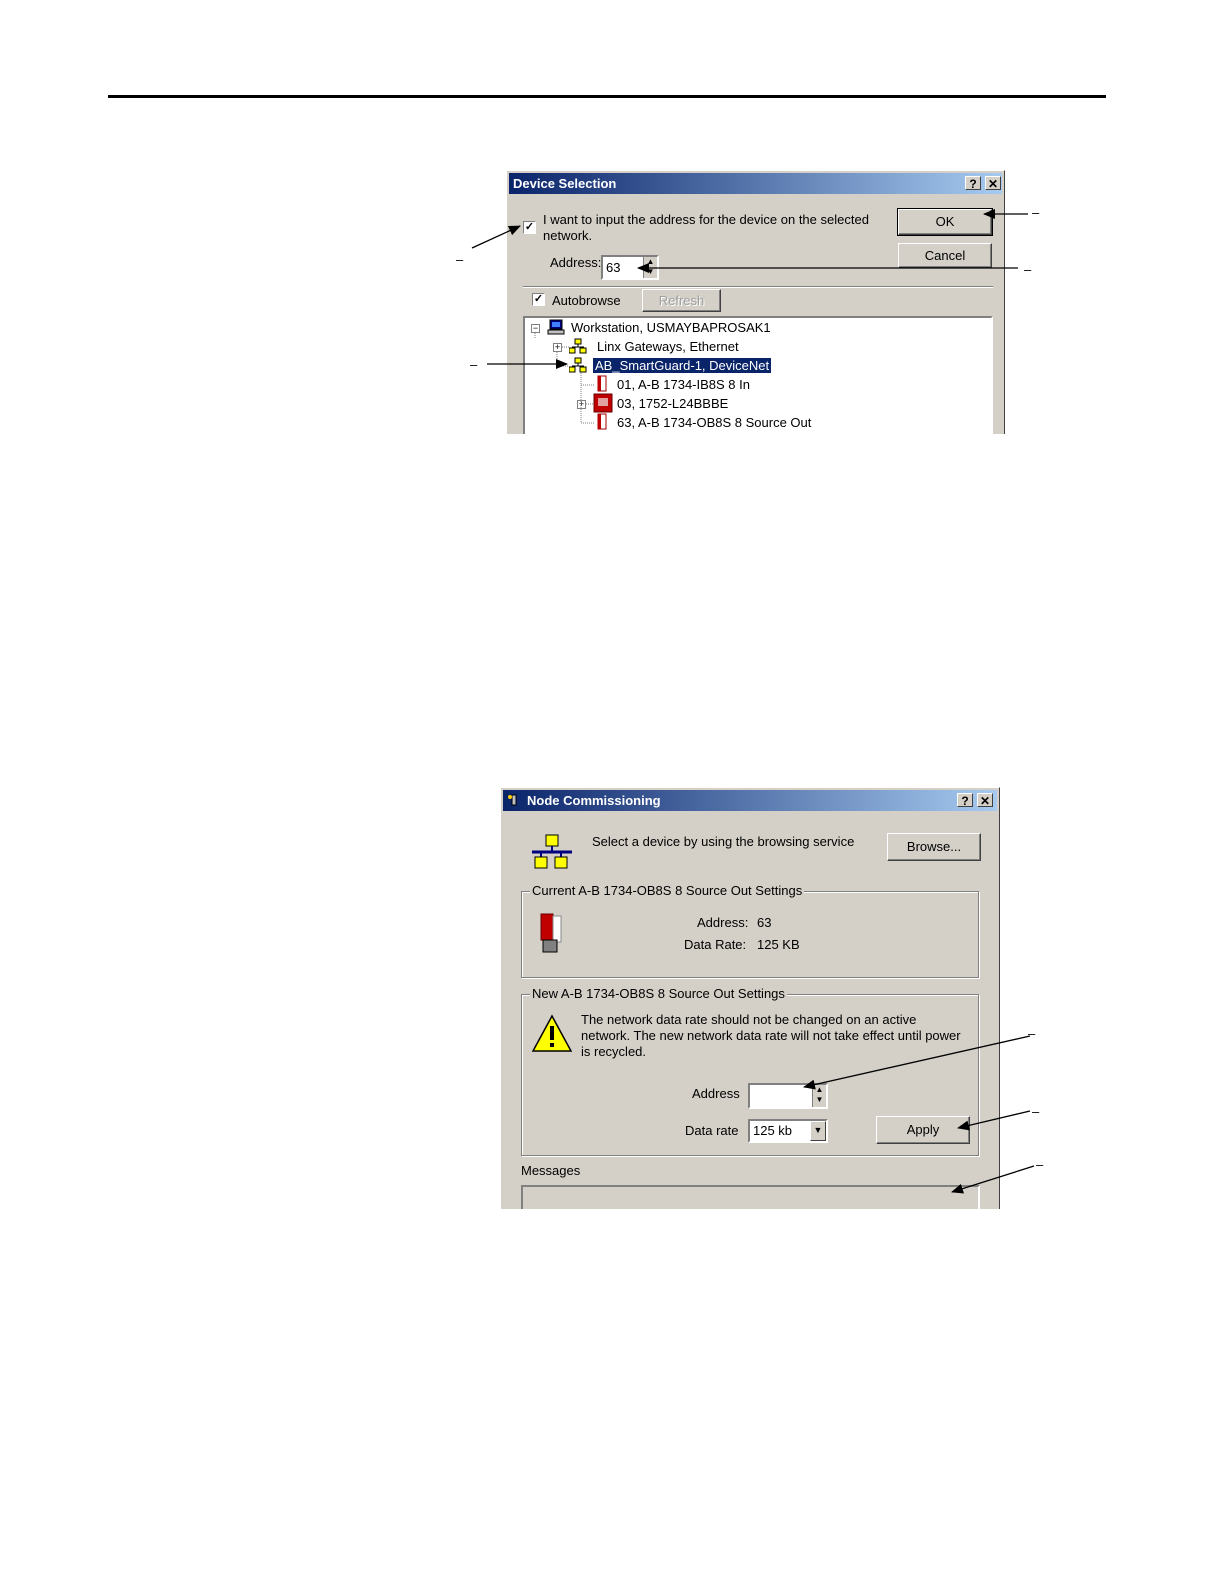 Image resolution: width=1224 pixels, height=1584 pixels. What do you see at coordinates (460, 259) in the screenshot?
I see `callout-checkbox: –` at bounding box center [460, 259].